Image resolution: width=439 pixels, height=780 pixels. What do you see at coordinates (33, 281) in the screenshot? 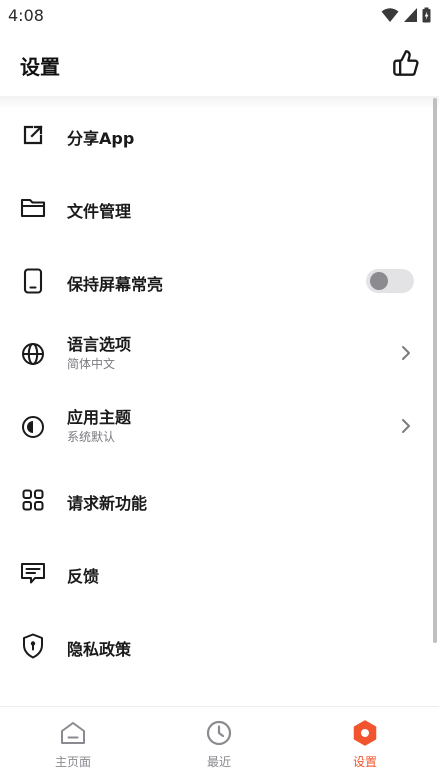
I see `phone-icon` at bounding box center [33, 281].